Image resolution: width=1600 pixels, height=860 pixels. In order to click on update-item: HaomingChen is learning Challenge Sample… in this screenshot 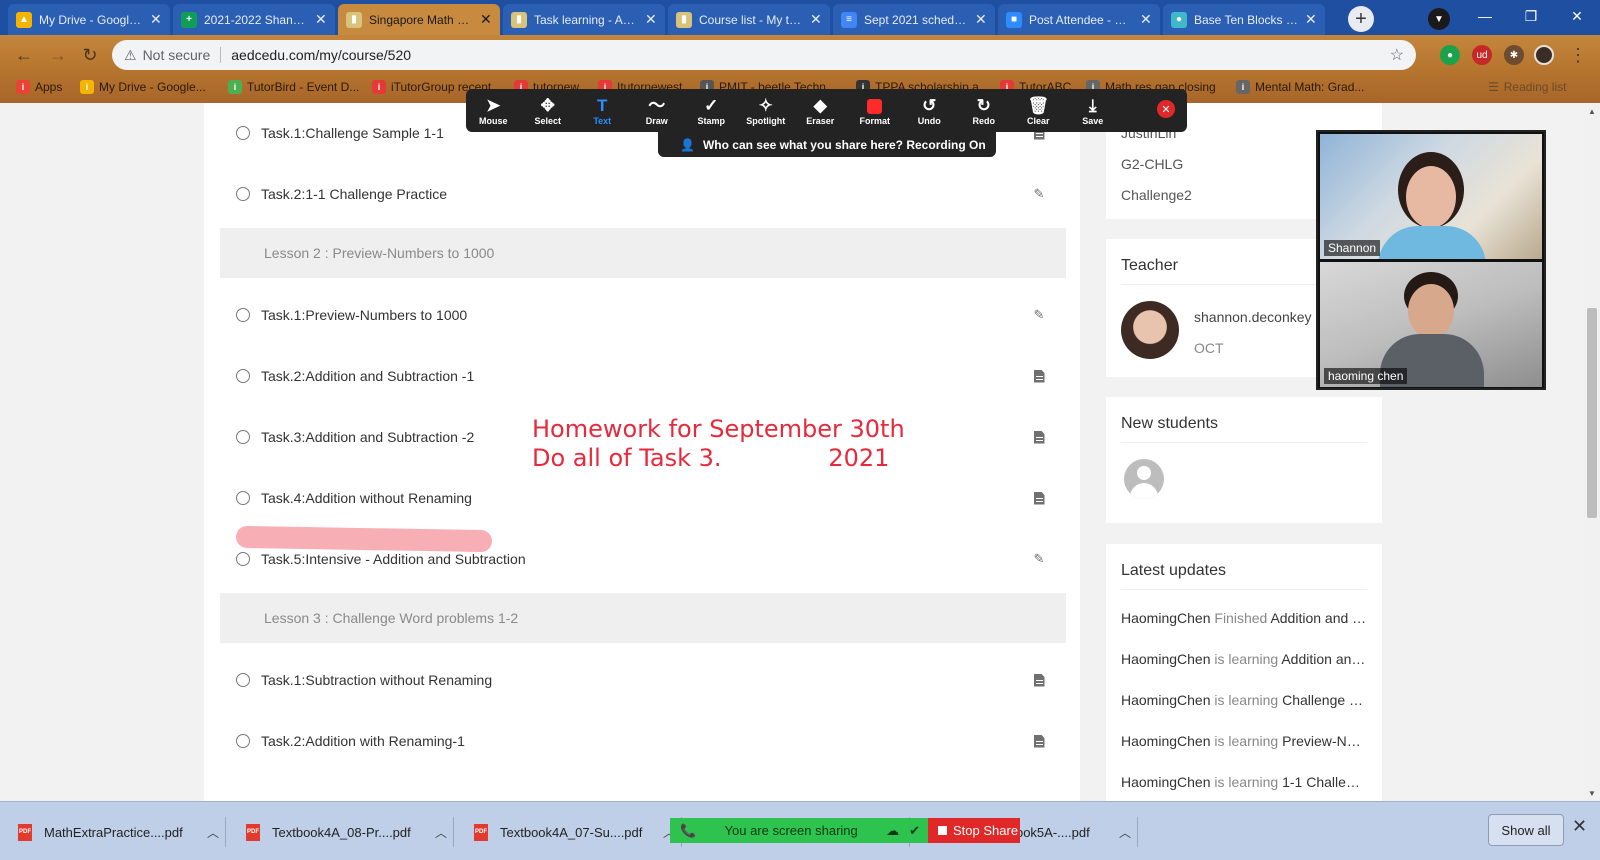, I will do `click(1244, 700)`.